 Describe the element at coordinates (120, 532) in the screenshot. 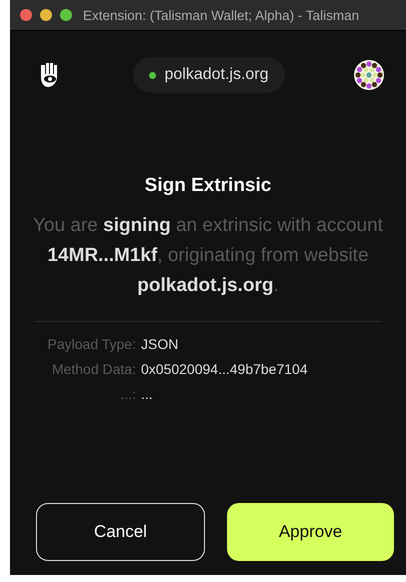

I see `cancel-button: Cancel` at that location.